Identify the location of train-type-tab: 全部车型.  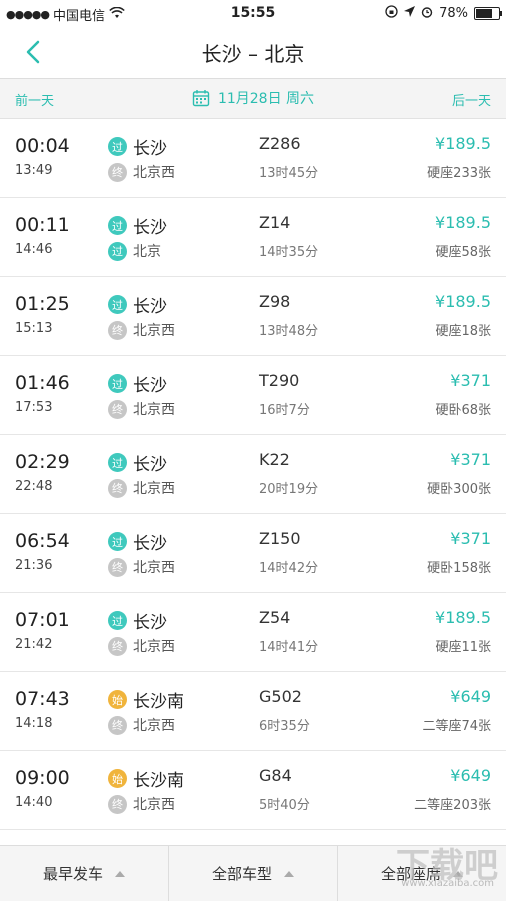
(252, 873).